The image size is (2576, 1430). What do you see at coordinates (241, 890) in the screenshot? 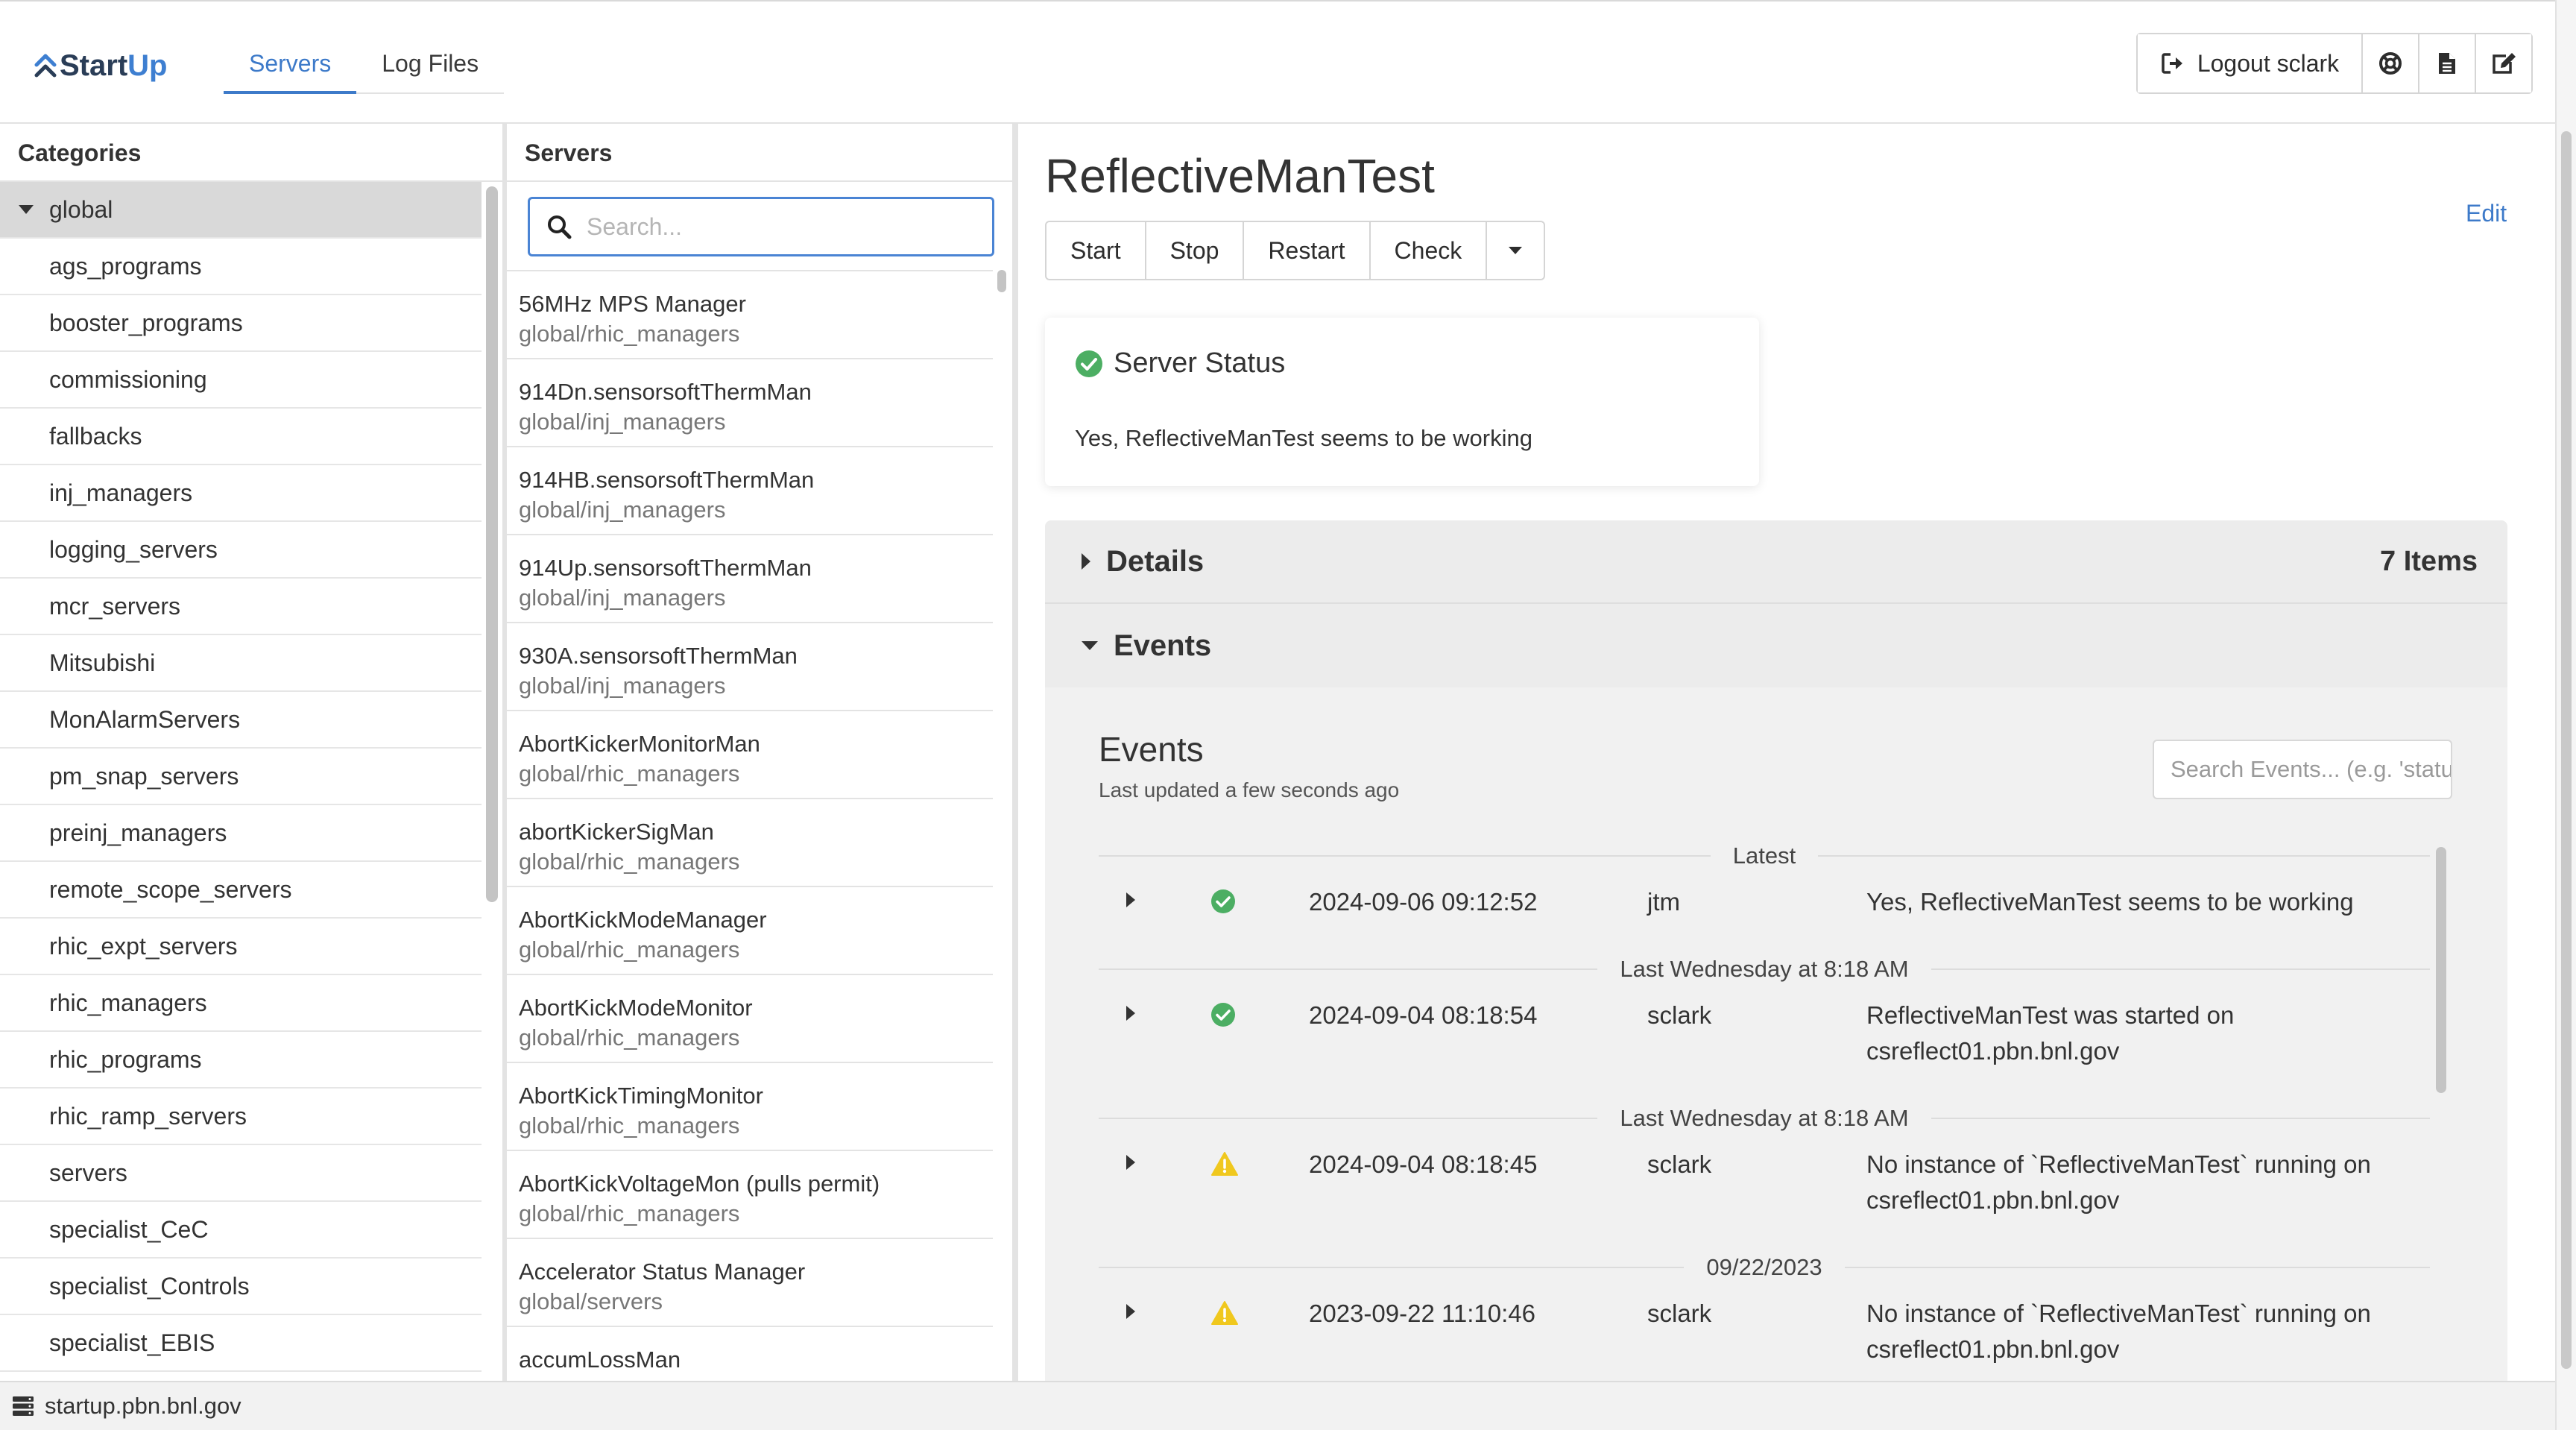
I see `category-item: remote_scope_servers` at bounding box center [241, 890].